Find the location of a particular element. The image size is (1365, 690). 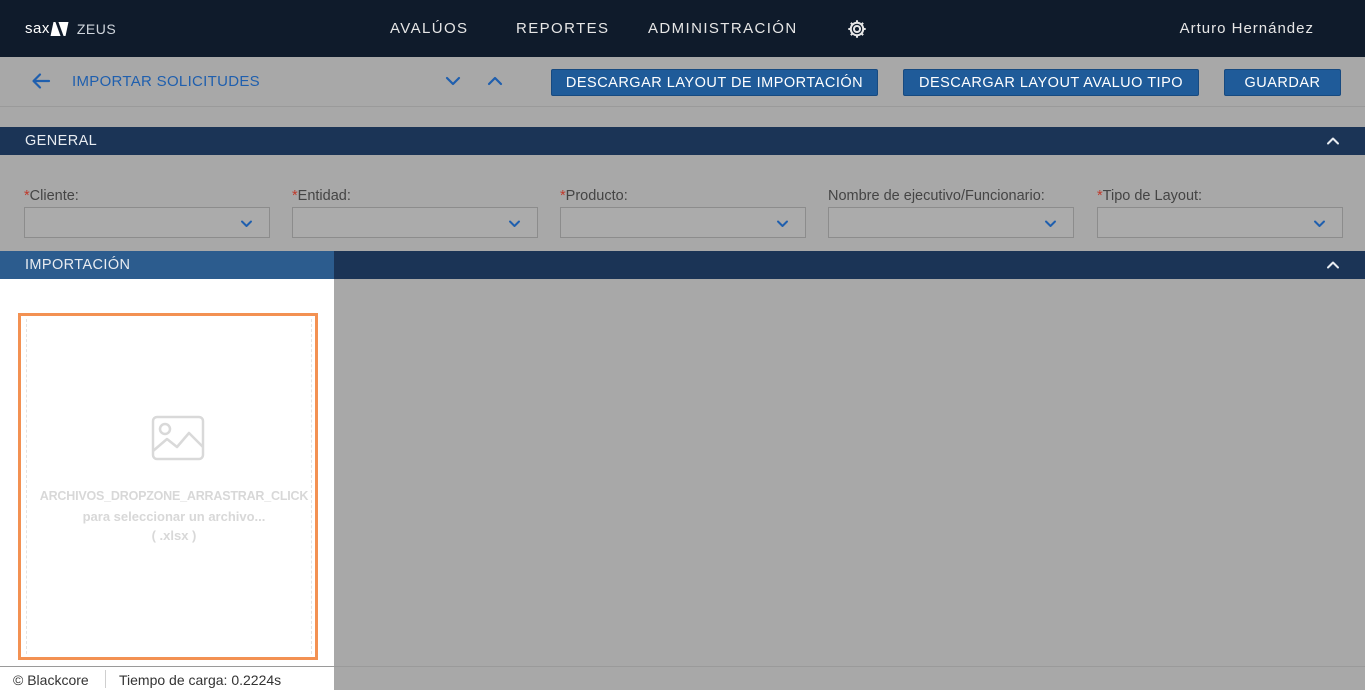

field-tipo-layout: *Tipo de Layout: is located at coordinates (1220, 213).